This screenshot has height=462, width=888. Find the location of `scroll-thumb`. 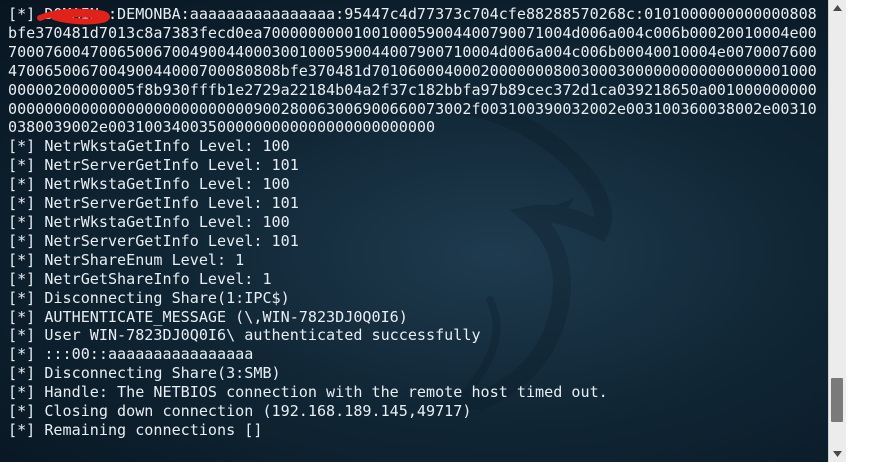

scroll-thumb is located at coordinates (837, 400).